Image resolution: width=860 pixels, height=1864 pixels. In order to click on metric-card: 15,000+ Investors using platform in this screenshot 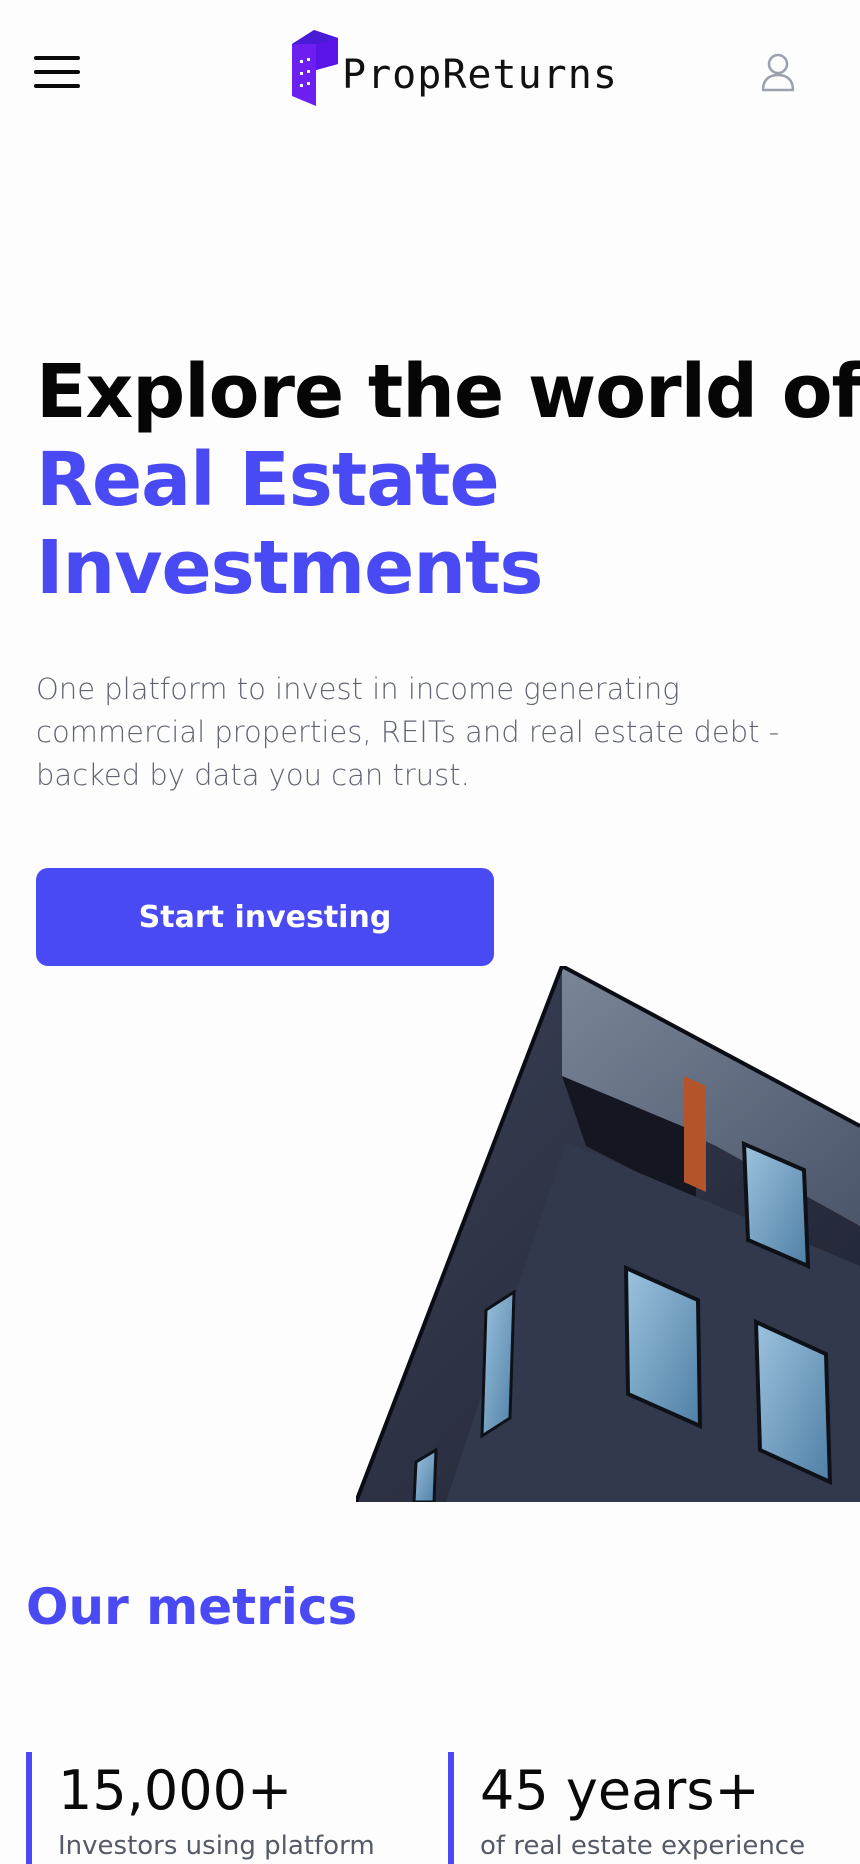, I will do `click(226, 1808)`.